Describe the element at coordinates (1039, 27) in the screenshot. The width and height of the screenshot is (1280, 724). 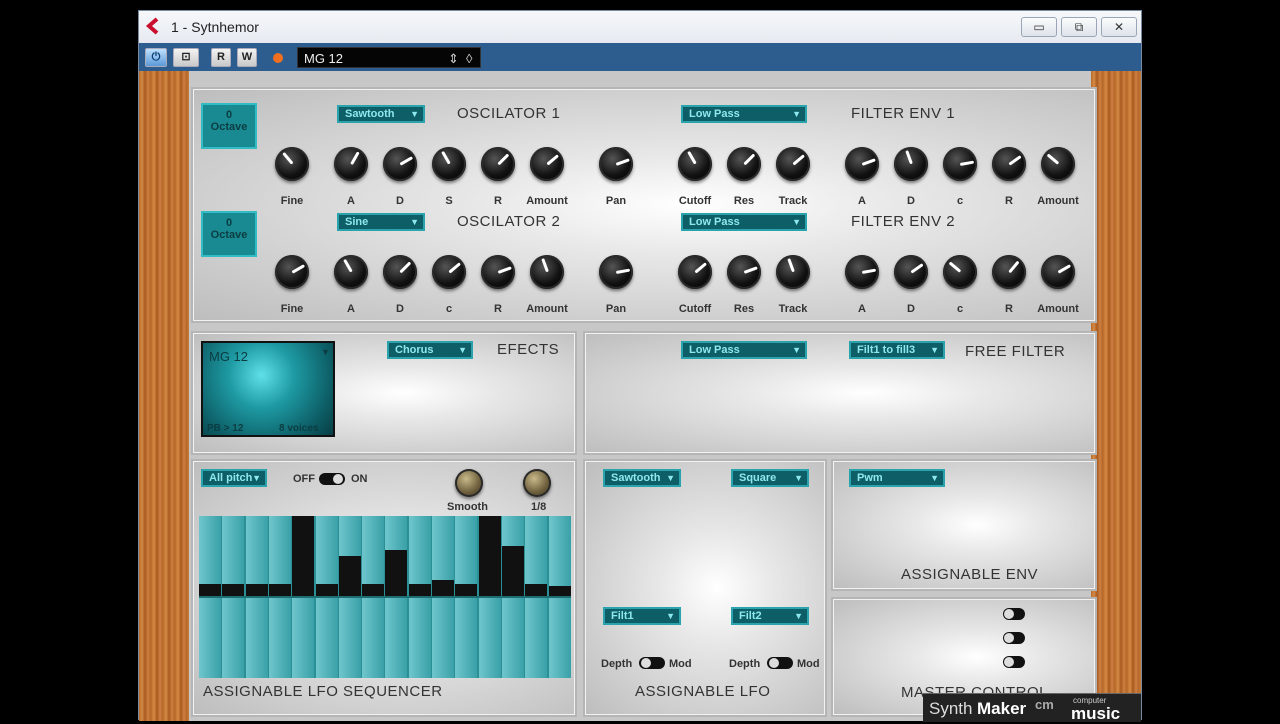
I see `minimize-button: ▭` at that location.